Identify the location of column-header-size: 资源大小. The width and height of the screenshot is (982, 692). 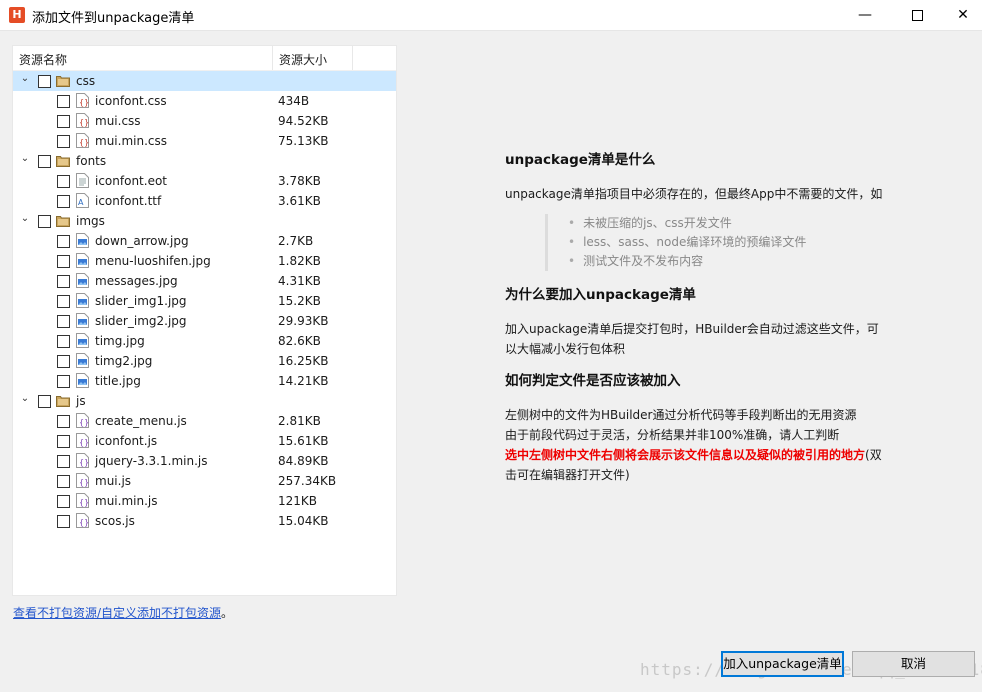
(303, 59).